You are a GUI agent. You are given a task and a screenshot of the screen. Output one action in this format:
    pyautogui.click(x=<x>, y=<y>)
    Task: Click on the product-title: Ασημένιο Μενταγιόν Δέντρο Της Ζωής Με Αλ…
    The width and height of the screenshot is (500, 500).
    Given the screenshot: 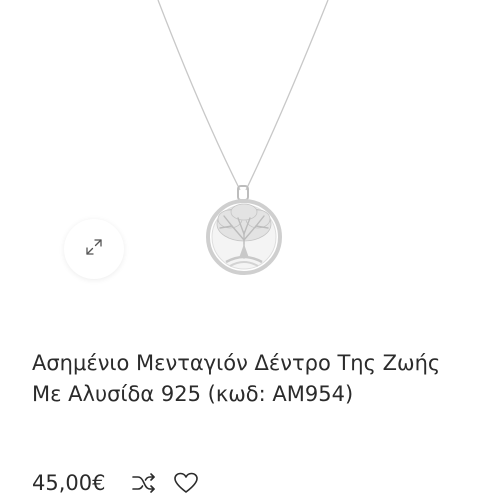 What is the action you would take?
    pyautogui.click(x=252, y=379)
    